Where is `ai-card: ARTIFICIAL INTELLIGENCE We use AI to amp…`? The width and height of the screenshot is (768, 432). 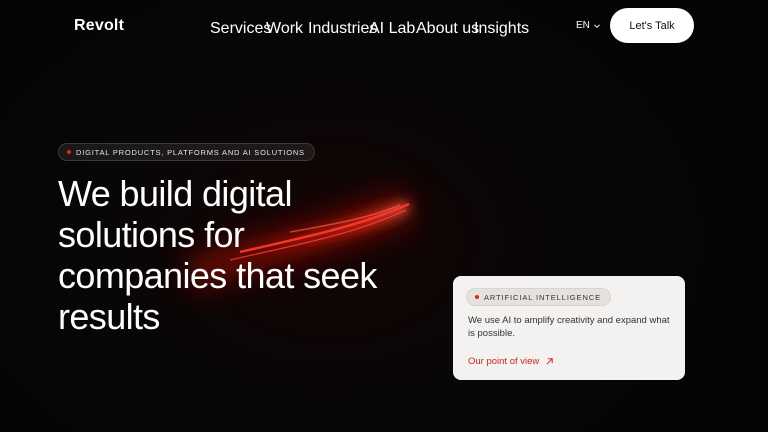 ai-card: ARTIFICIAL INTELLIGENCE We use AI to amp… is located at coordinates (569, 328).